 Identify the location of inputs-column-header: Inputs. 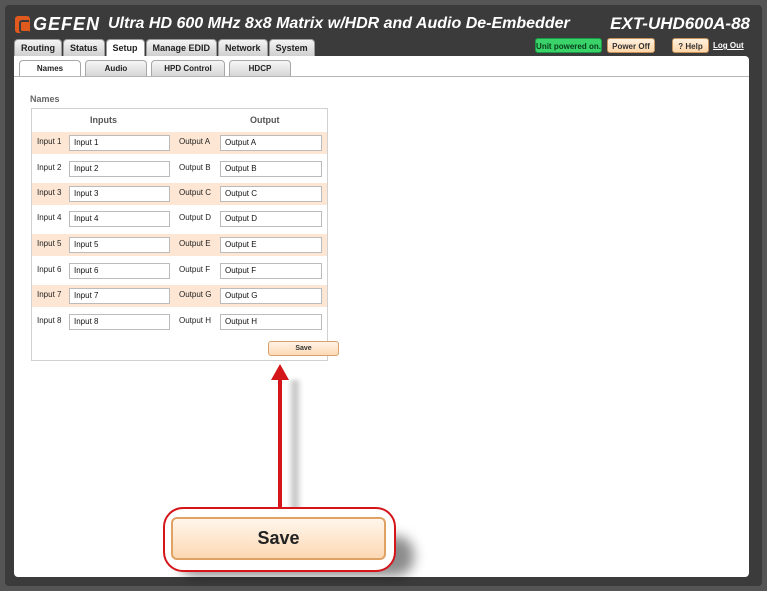
(103, 120).